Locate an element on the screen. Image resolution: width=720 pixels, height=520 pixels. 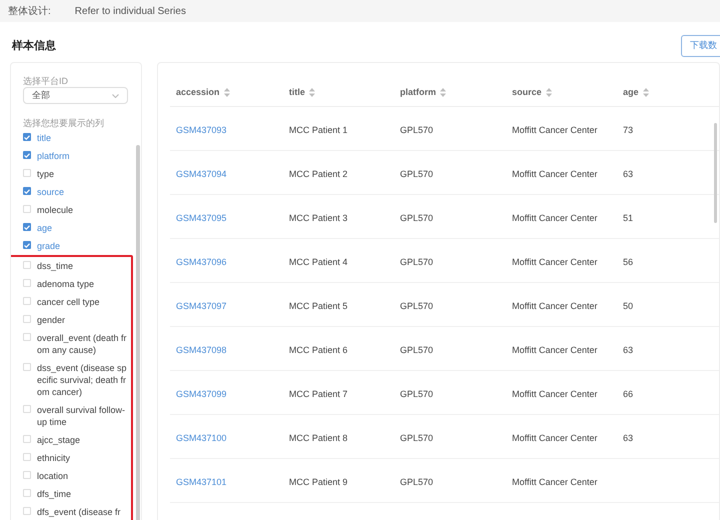
column-option: dss_time is located at coordinates (75, 266).